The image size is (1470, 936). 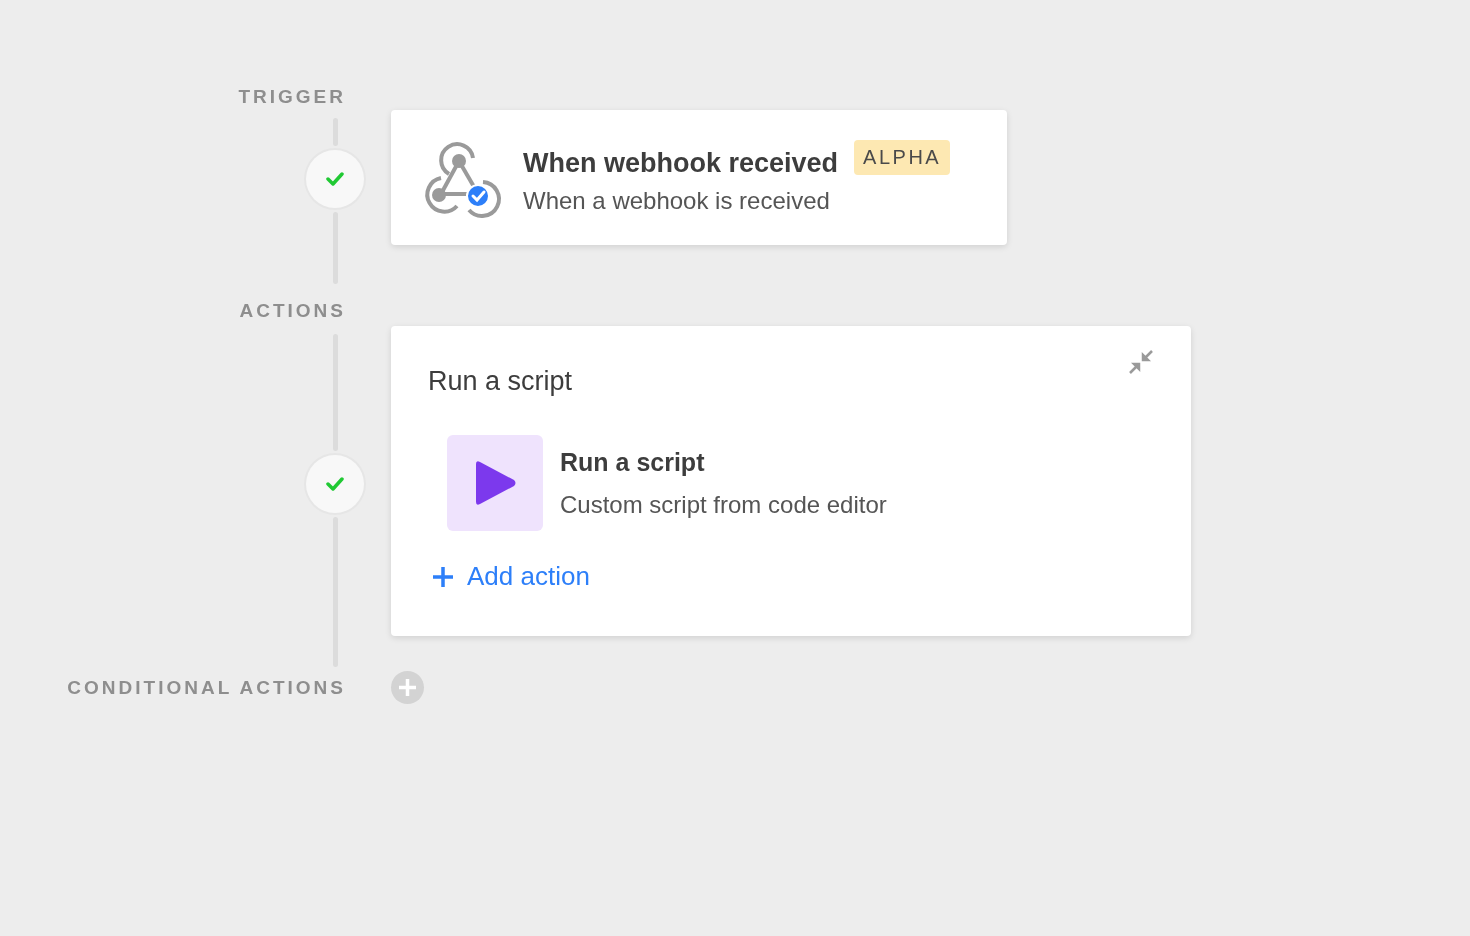 I want to click on collapse-icon, so click(x=1141, y=362).